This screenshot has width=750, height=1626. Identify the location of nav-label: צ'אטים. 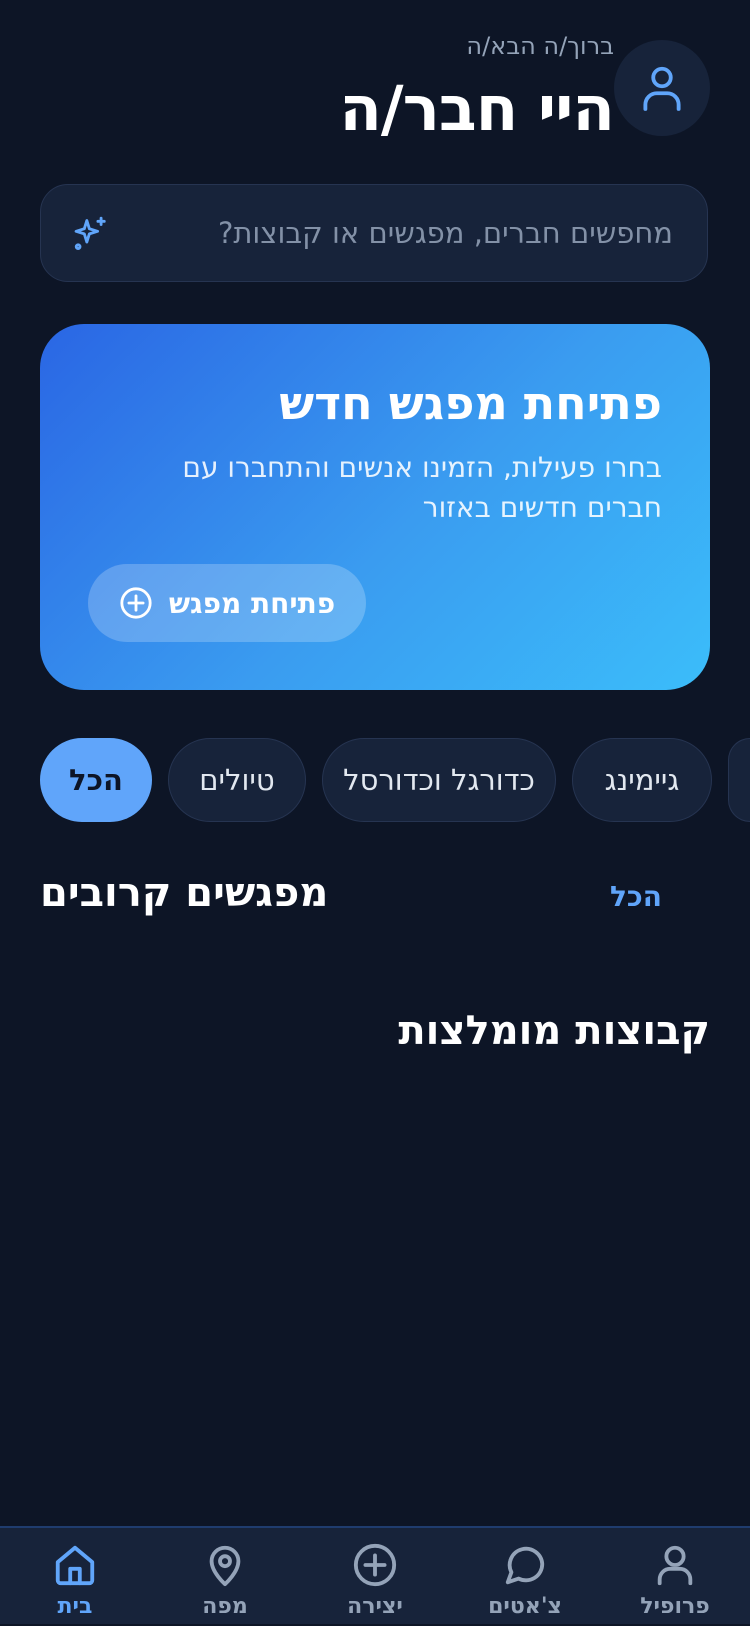
(525, 1606).